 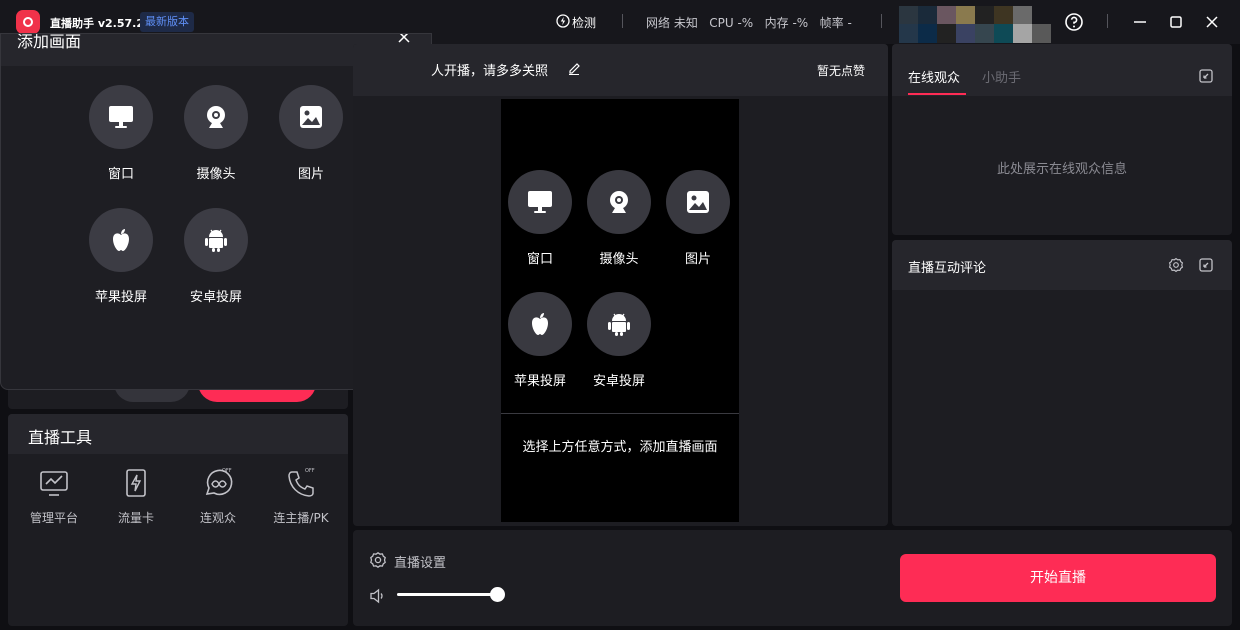 I want to click on preview-label: 窗口, so click(x=539, y=259).